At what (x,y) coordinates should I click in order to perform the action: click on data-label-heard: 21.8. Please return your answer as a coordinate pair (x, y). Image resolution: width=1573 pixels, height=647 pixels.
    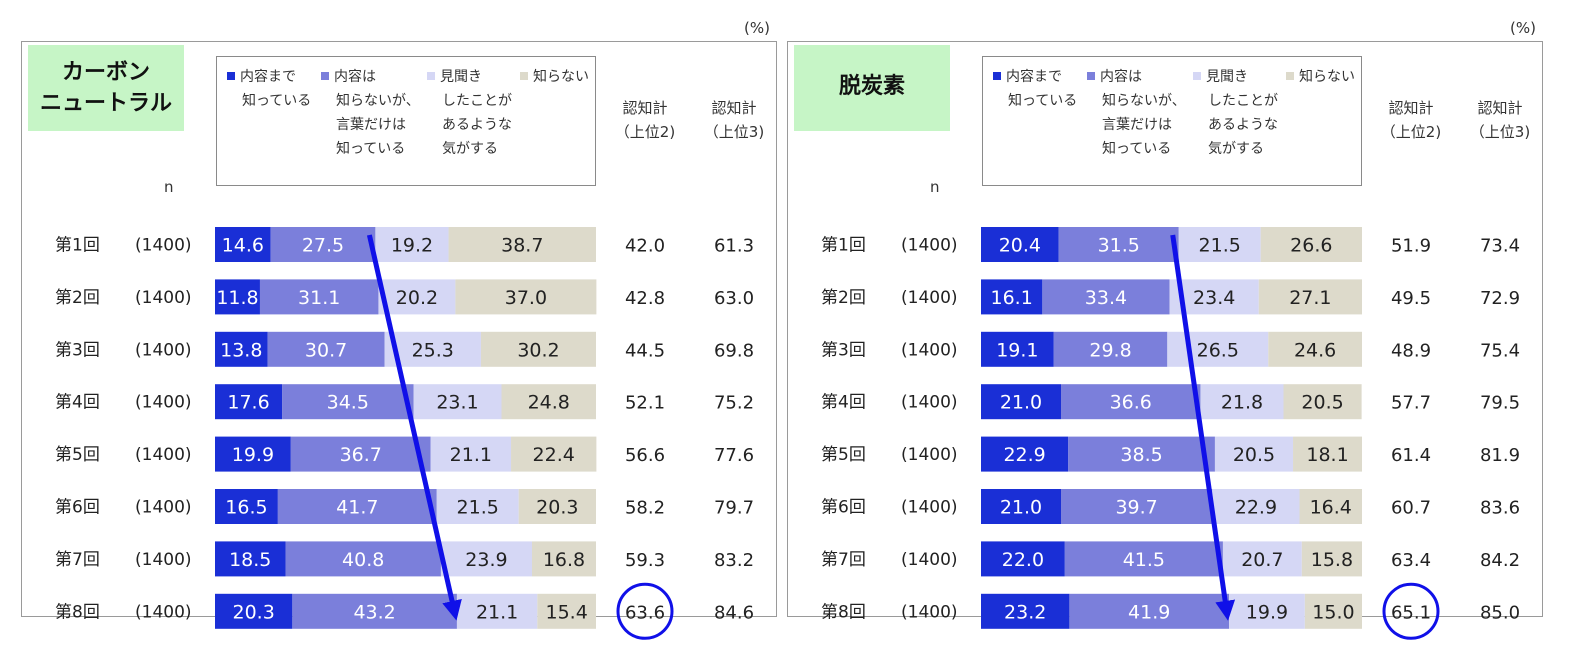
    Looking at the image, I should click on (1242, 403).